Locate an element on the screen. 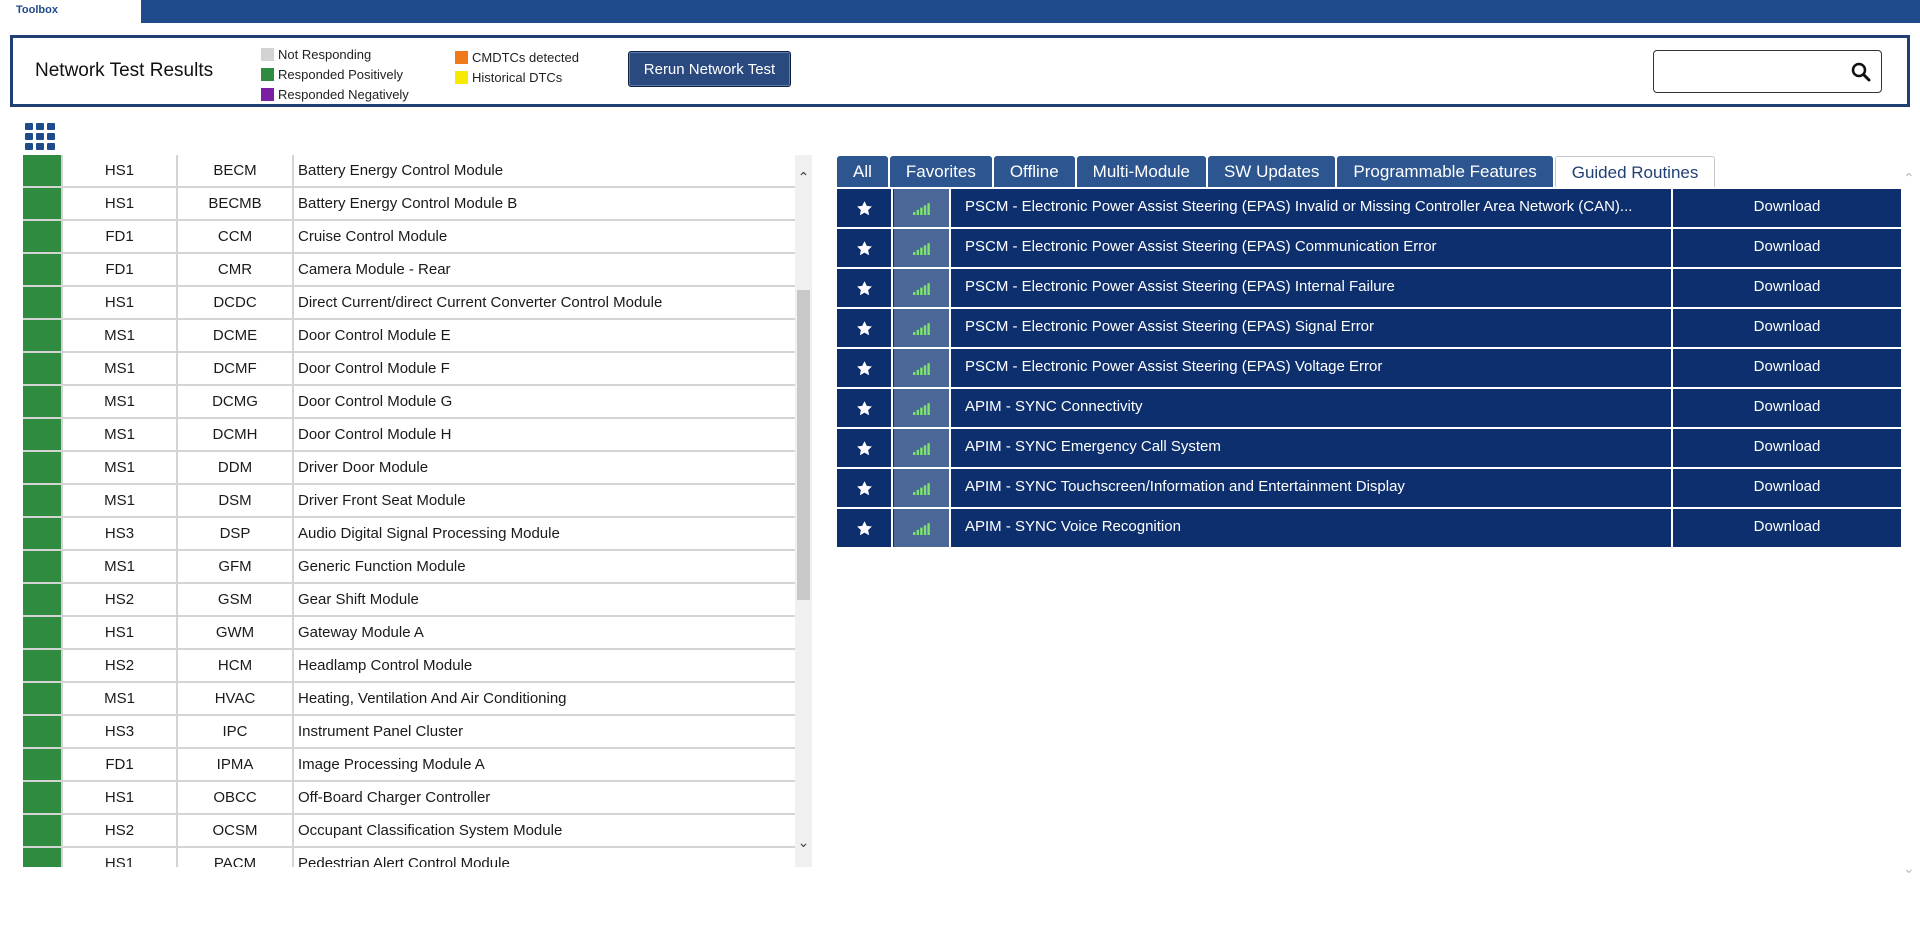 Image resolution: width=1920 pixels, height=925 pixels. table-row: MS1 DCMG Door Control Module G is located at coordinates (409, 402).